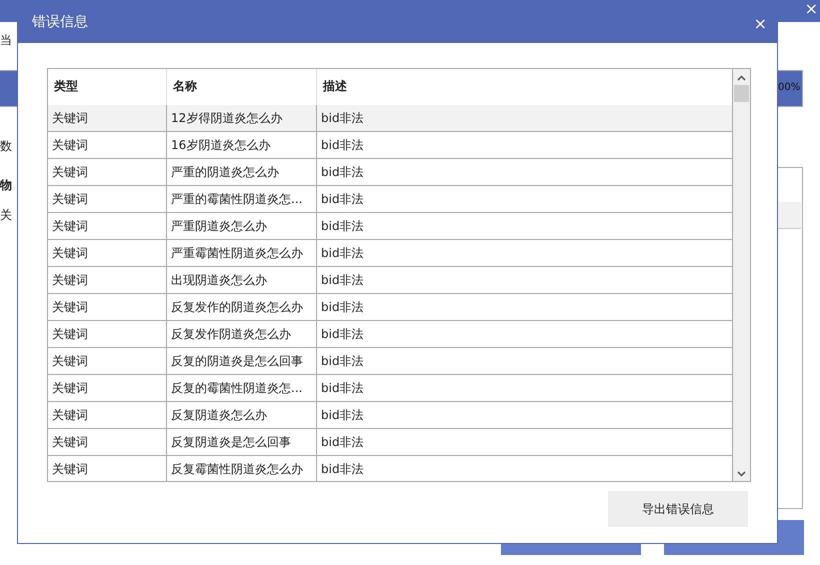 Image resolution: width=820 pixels, height=565 pixels. Describe the element at coordinates (107, 86) in the screenshot. I see `column-header: 类型` at that location.